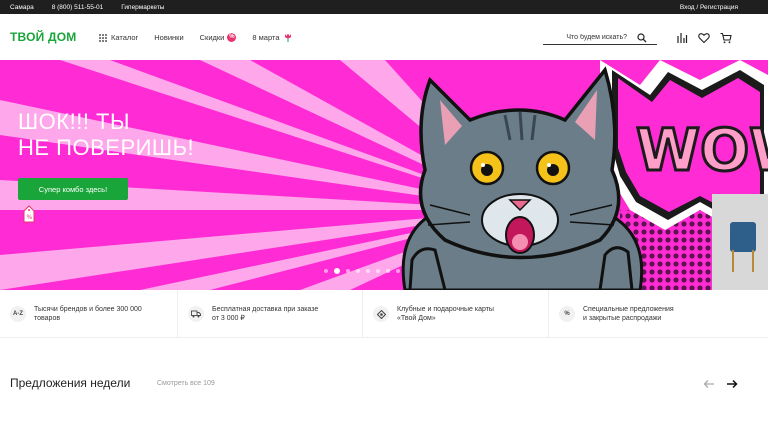 The width and height of the screenshot is (768, 425). I want to click on nav-new-label: Новинки, so click(169, 37).